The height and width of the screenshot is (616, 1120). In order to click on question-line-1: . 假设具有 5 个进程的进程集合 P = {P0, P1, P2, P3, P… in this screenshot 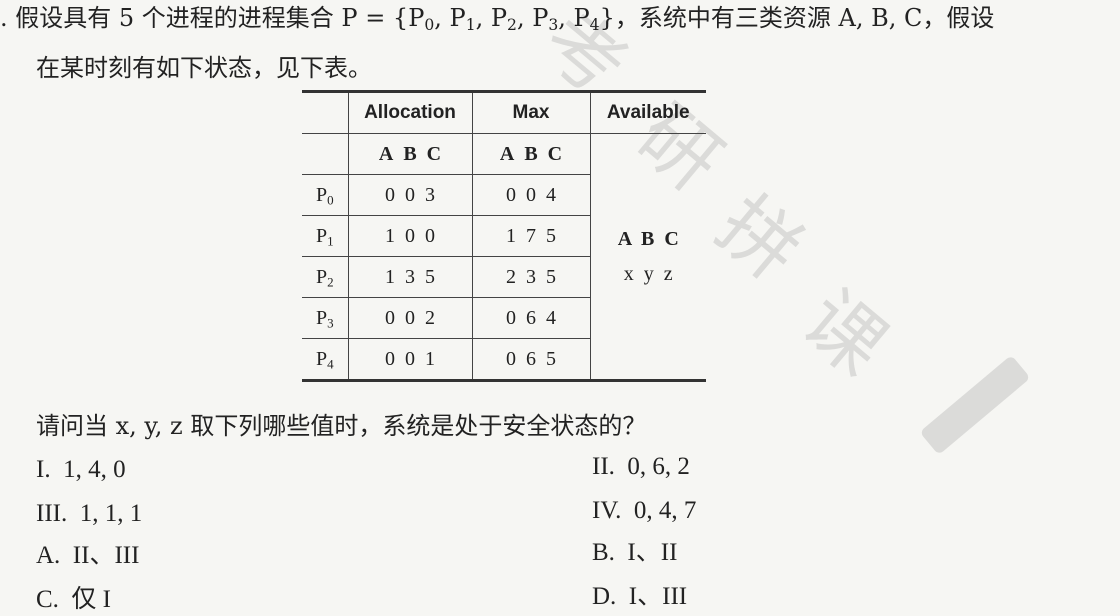, I will do `click(497, 19)`.